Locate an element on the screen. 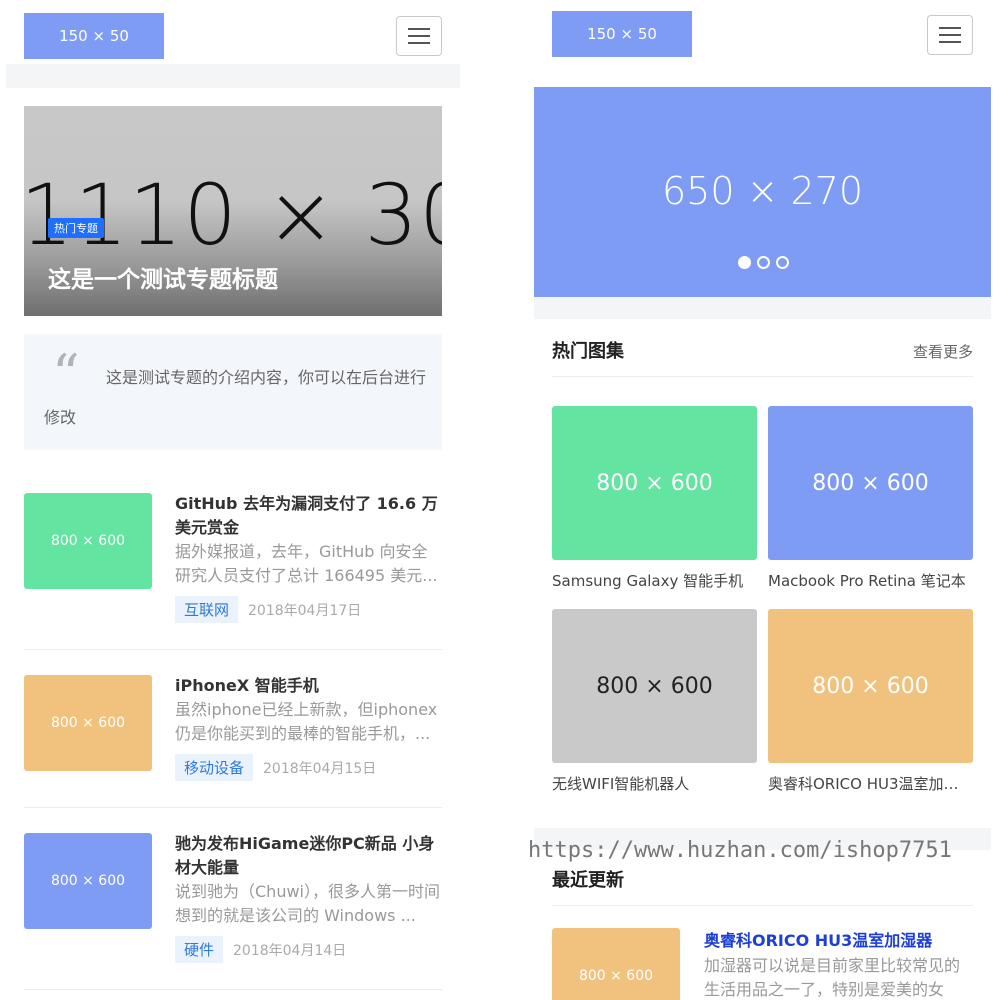 This screenshot has width=1000, height=1000. gallery-item: 800 × 600 奥睿科ORICO HU3温室加湿器 is located at coordinates (870, 701).